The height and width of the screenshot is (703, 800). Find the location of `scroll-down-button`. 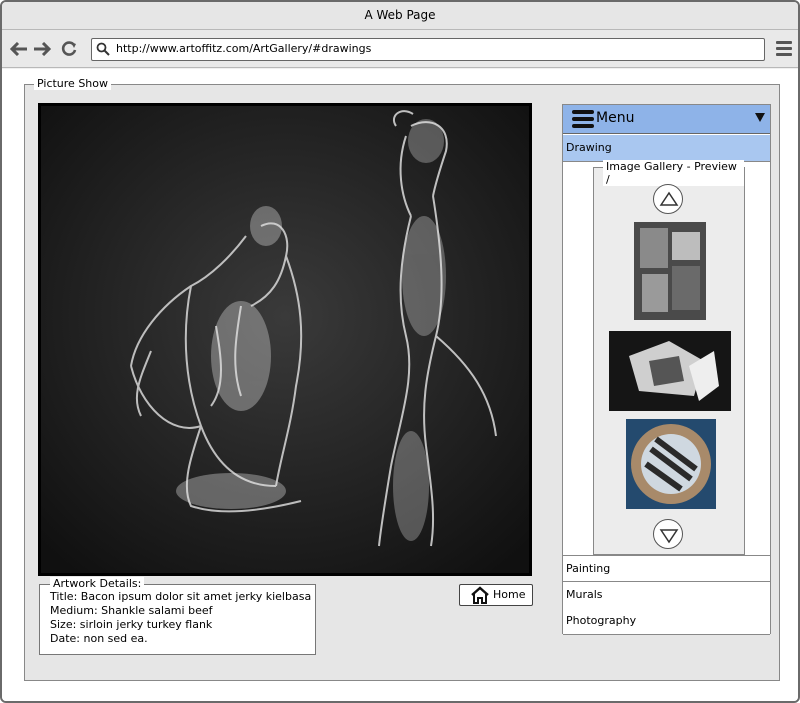

scroll-down-button is located at coordinates (668, 534).